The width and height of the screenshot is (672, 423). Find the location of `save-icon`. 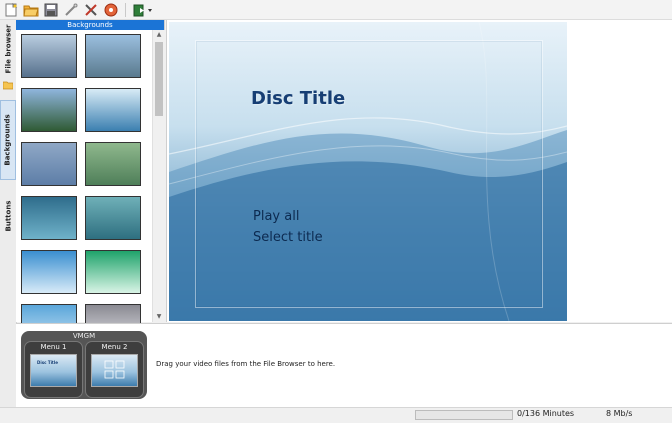

save-icon is located at coordinates (51, 10).